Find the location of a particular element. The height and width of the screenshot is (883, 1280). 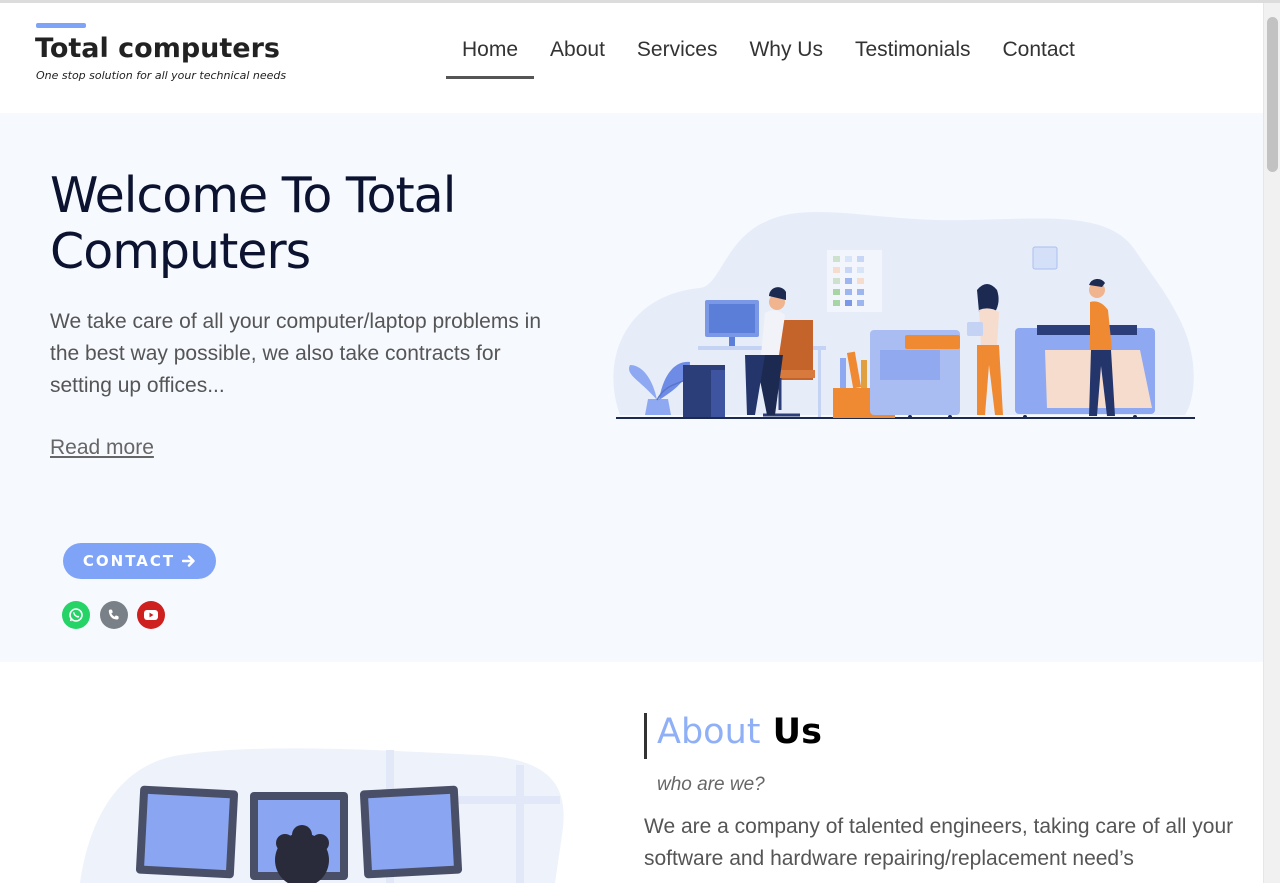

logo-title: Total computers is located at coordinates (157, 48).